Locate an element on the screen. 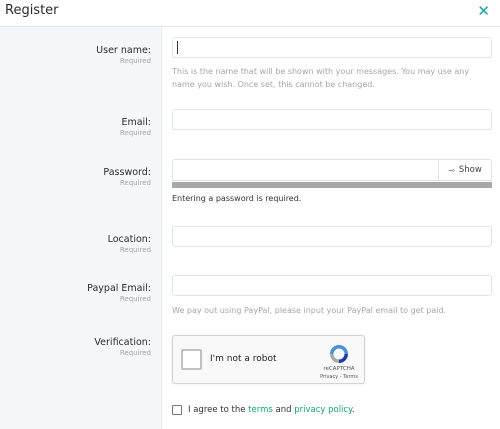 This screenshot has width=500, height=429. show-label: Show is located at coordinates (470, 170).